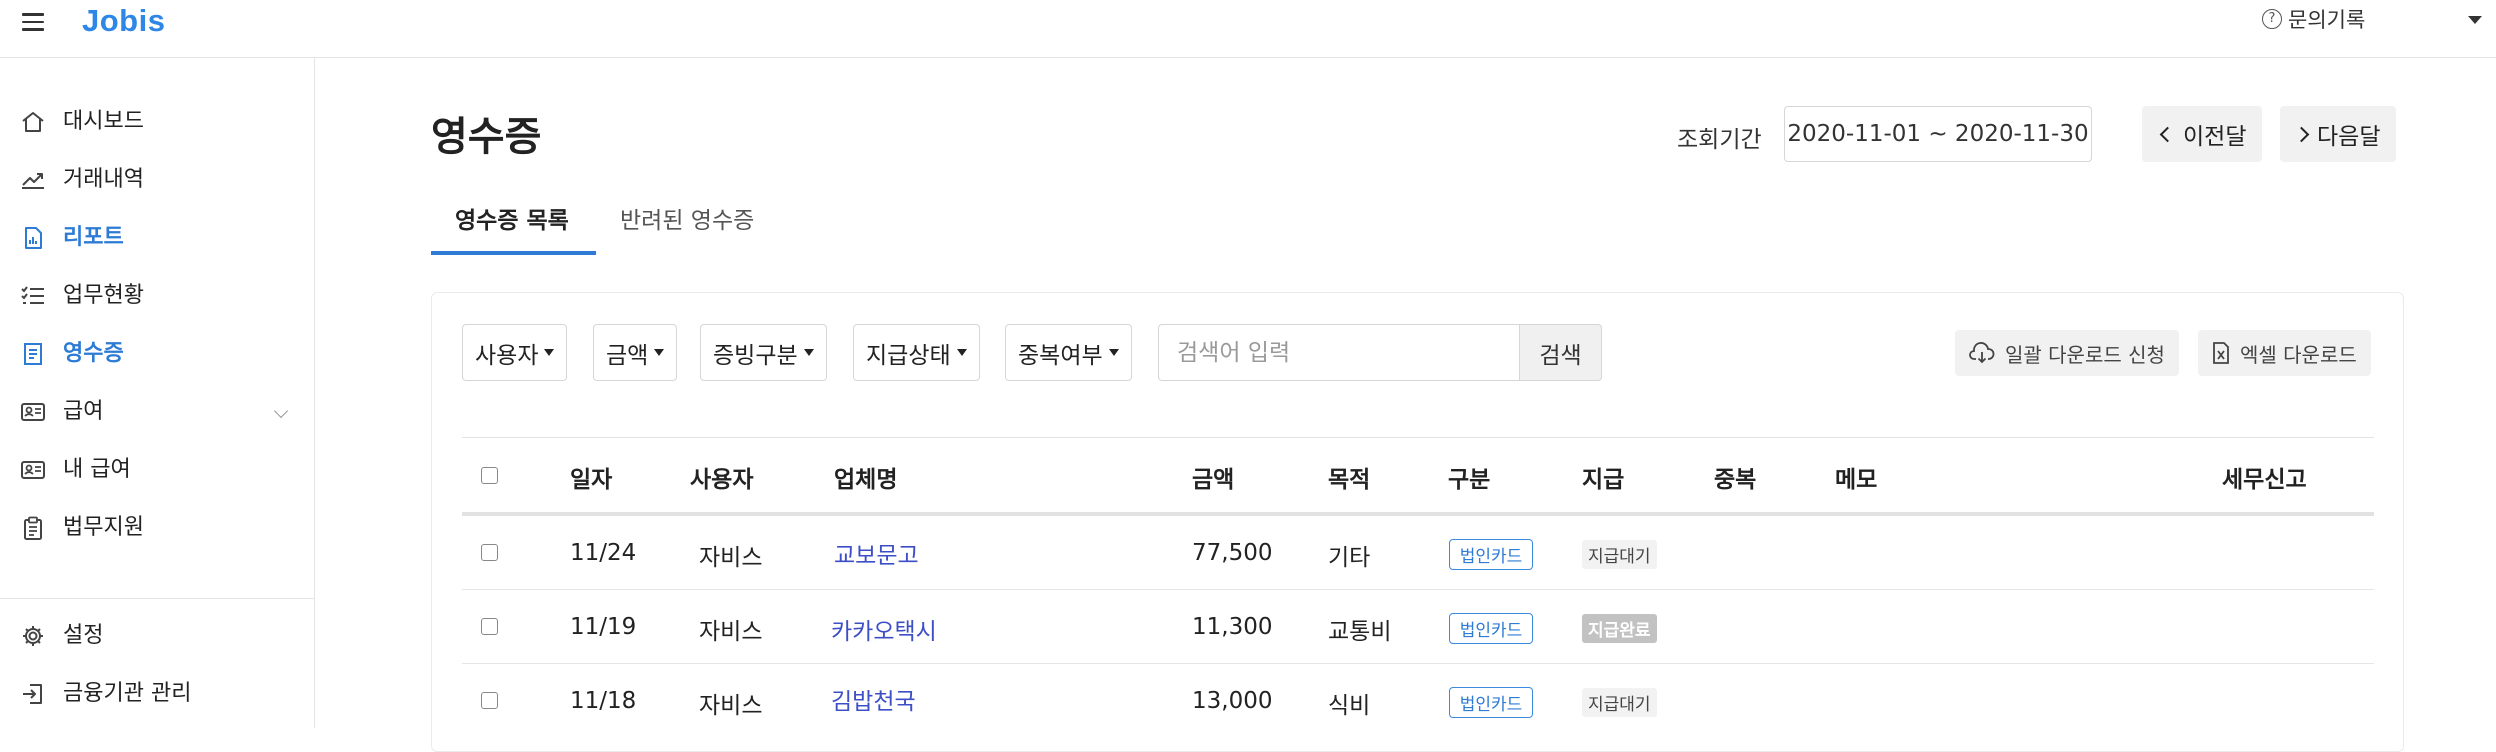  What do you see at coordinates (2167, 134) in the screenshot?
I see `chevron-left-icon` at bounding box center [2167, 134].